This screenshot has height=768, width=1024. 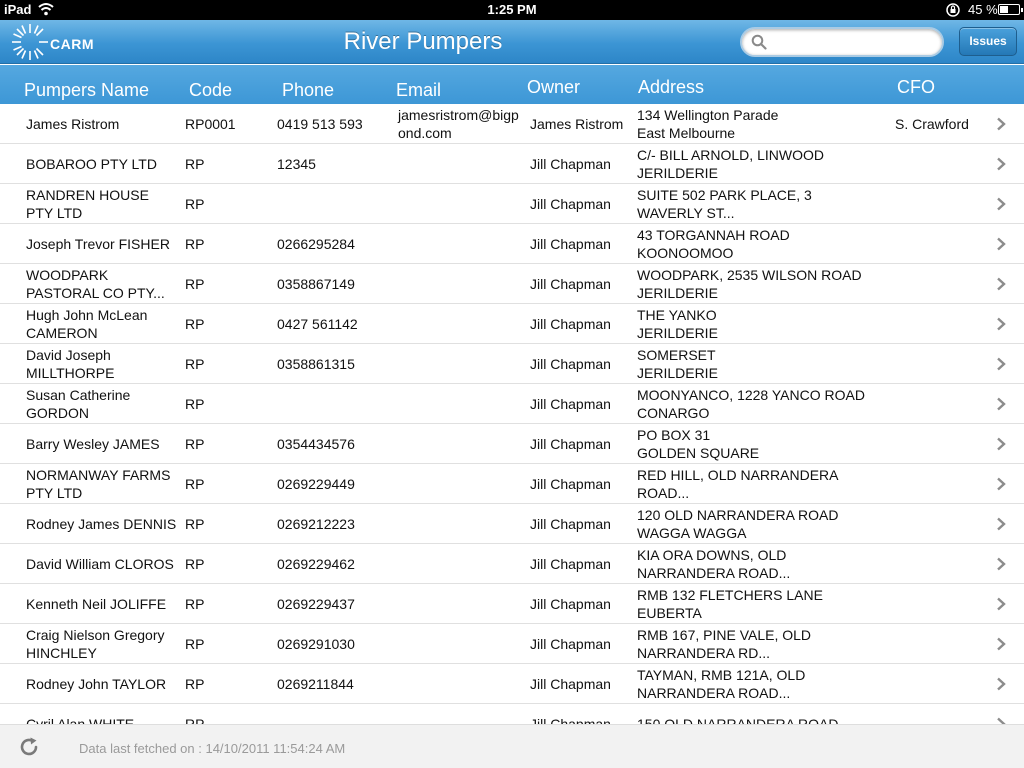 What do you see at coordinates (316, 644) in the screenshot?
I see `pumper-phone-text: 0269291030` at bounding box center [316, 644].